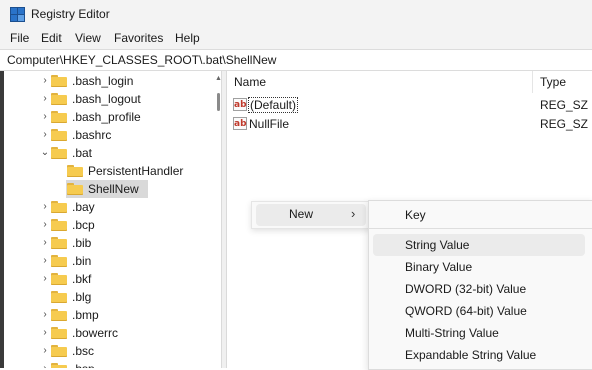  What do you see at coordinates (466, 289) in the screenshot?
I see `submenu-item-label: DWORD (32-bit) Value` at bounding box center [466, 289].